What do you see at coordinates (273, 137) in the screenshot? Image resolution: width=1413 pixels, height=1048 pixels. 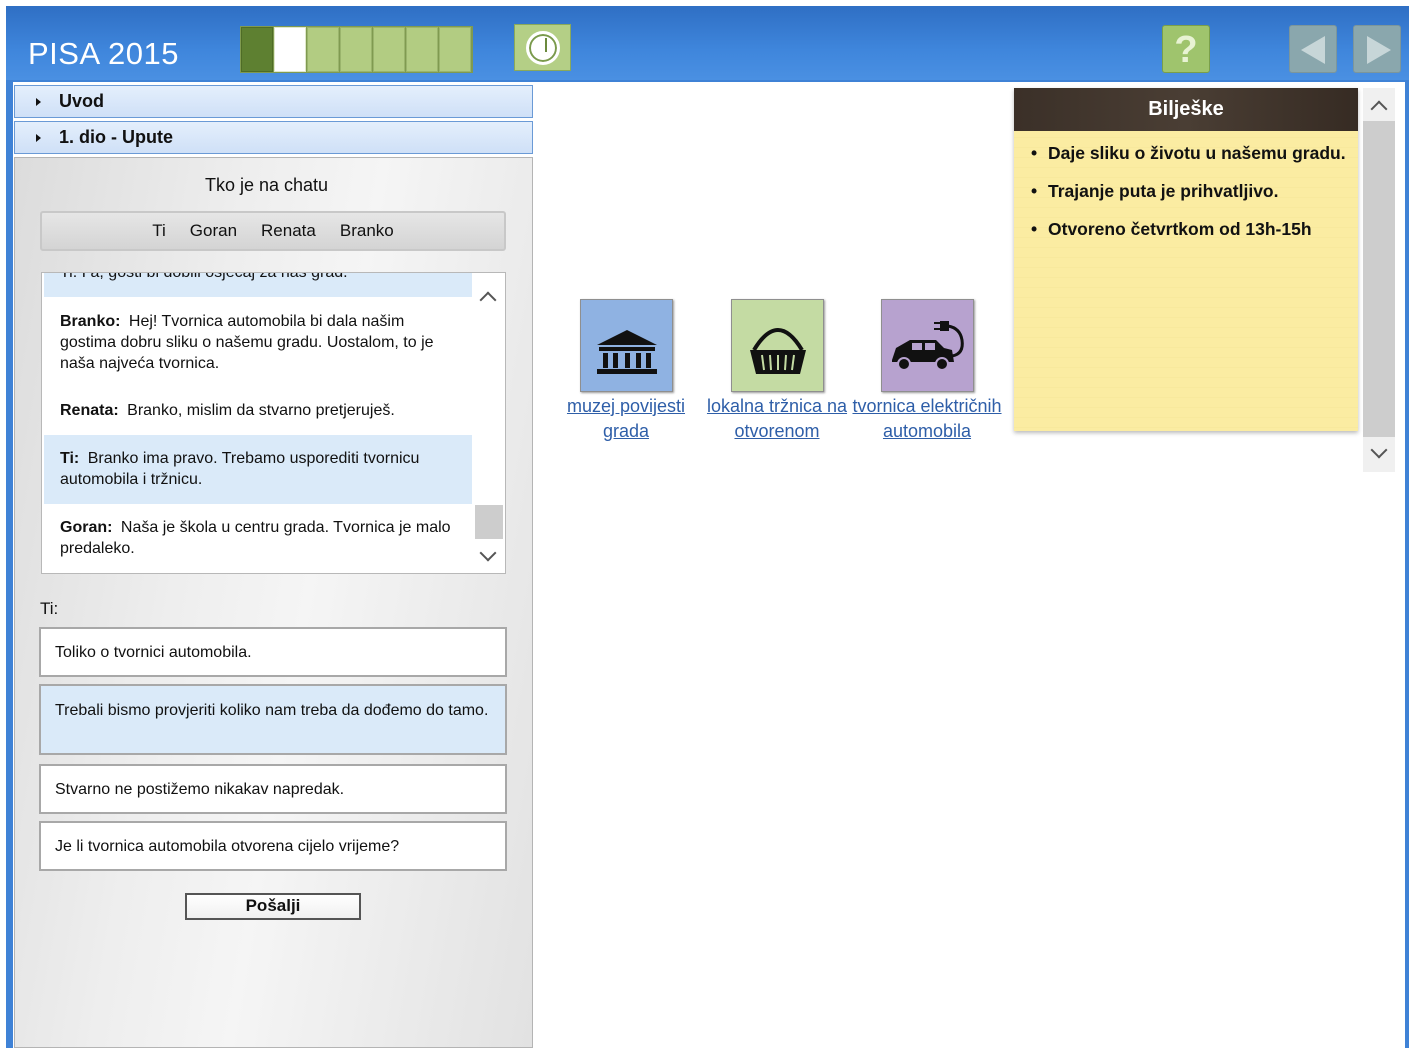 I see `accordion-part1-instructions: 1. dio - Upute` at bounding box center [273, 137].